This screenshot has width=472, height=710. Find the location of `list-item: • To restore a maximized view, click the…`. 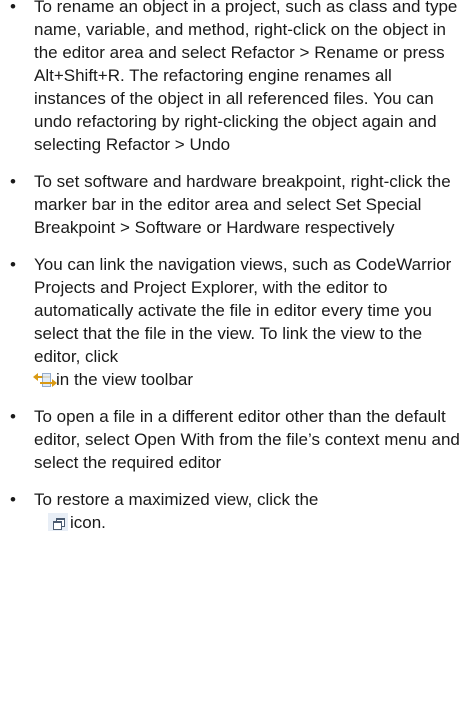

list-item: • To restore a maximized view, click the… is located at coordinates (236, 511).